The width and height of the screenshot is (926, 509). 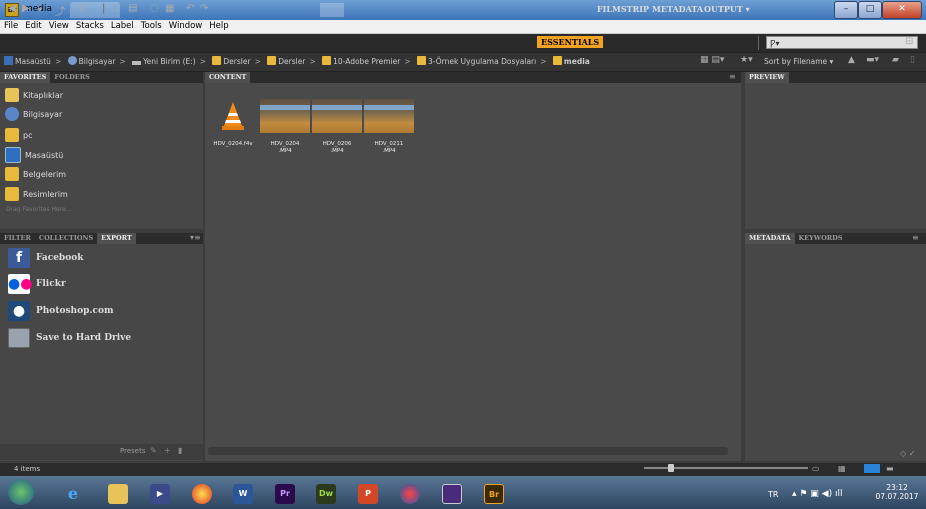 I want to click on new-folder-icon: ▰, so click(x=895, y=60).